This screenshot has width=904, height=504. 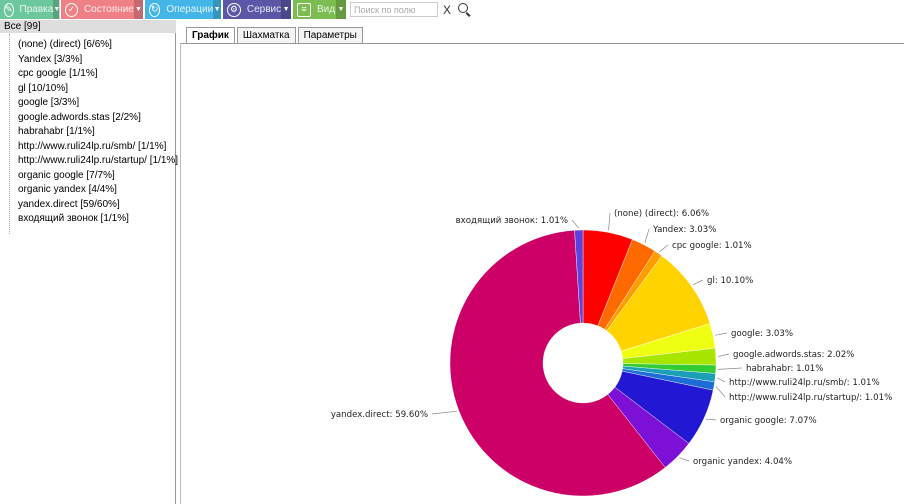 What do you see at coordinates (762, 334) in the screenshot?
I see `slice-label: google: 3.03%` at bounding box center [762, 334].